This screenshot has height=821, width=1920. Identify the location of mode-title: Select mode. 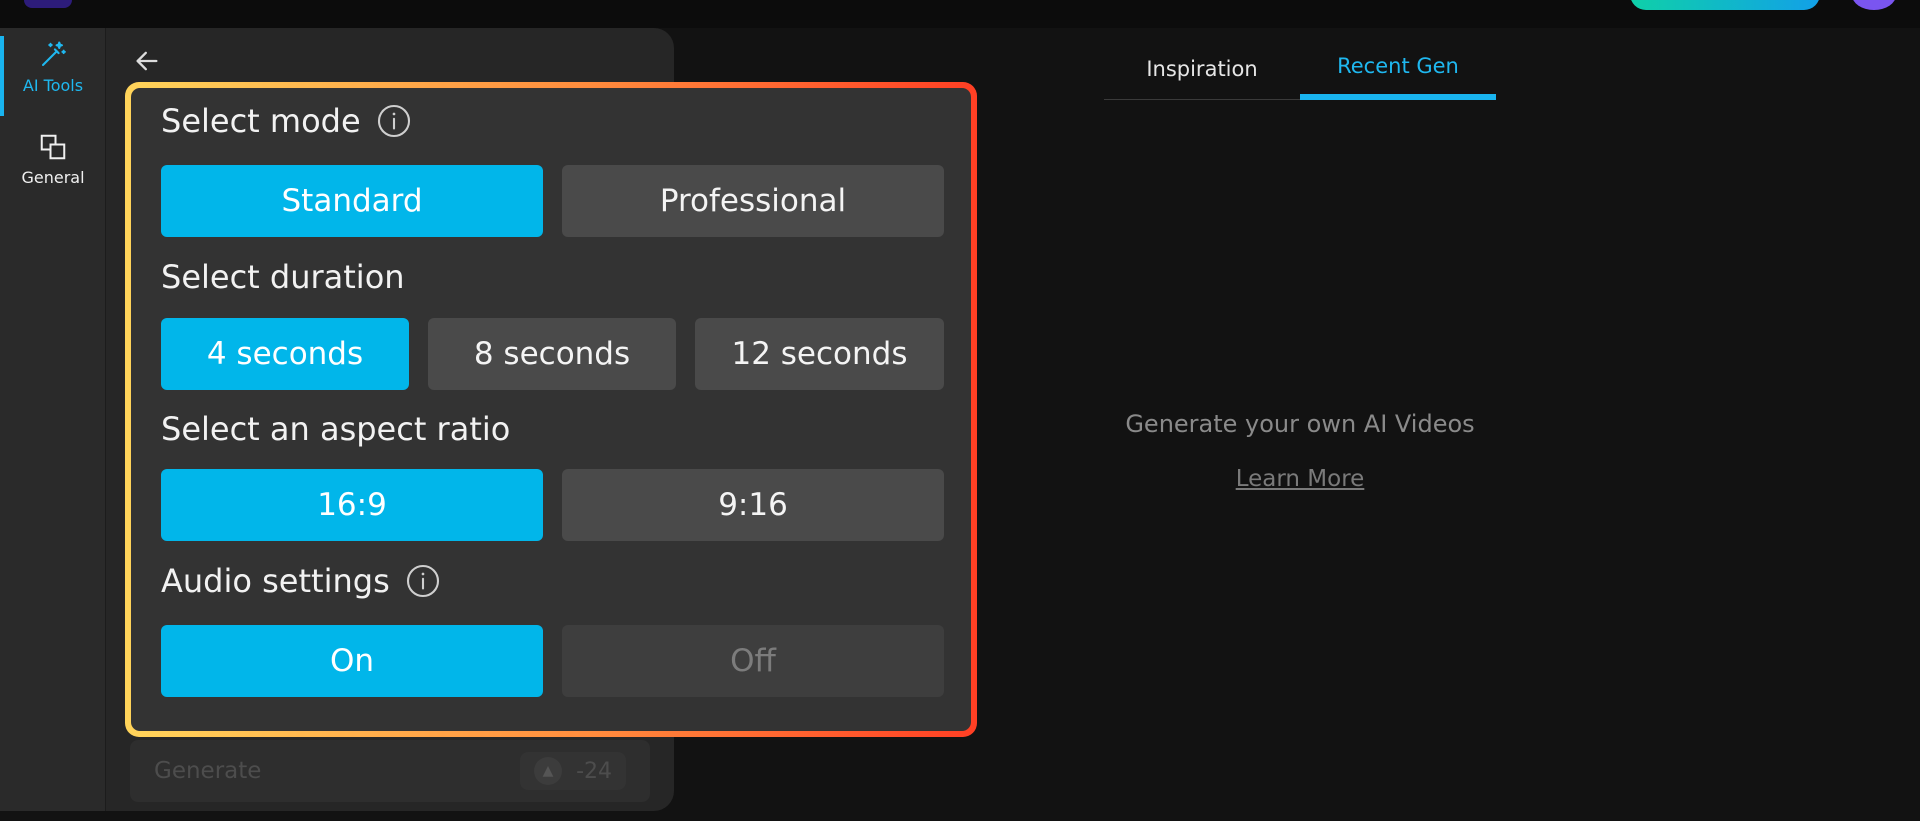
(261, 121).